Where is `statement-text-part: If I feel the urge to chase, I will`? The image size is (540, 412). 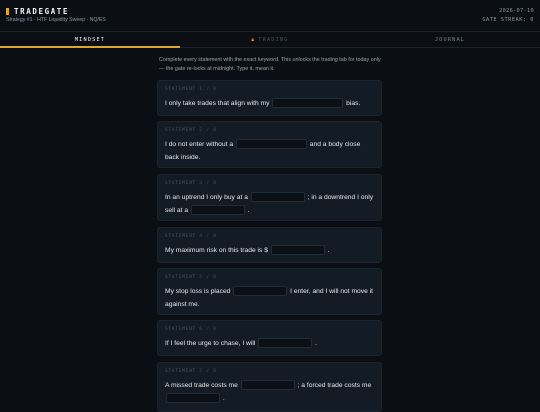
statement-text-part: If I feel the urge to chase, I will is located at coordinates (210, 343).